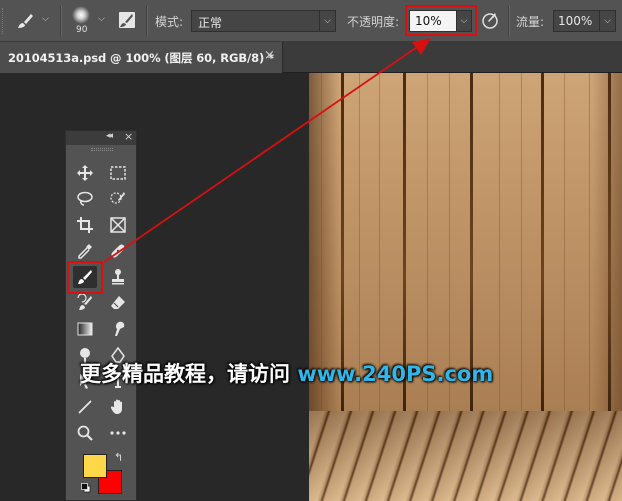 This screenshot has width=622, height=501. I want to click on pressure-opacity-button, so click(491, 21).